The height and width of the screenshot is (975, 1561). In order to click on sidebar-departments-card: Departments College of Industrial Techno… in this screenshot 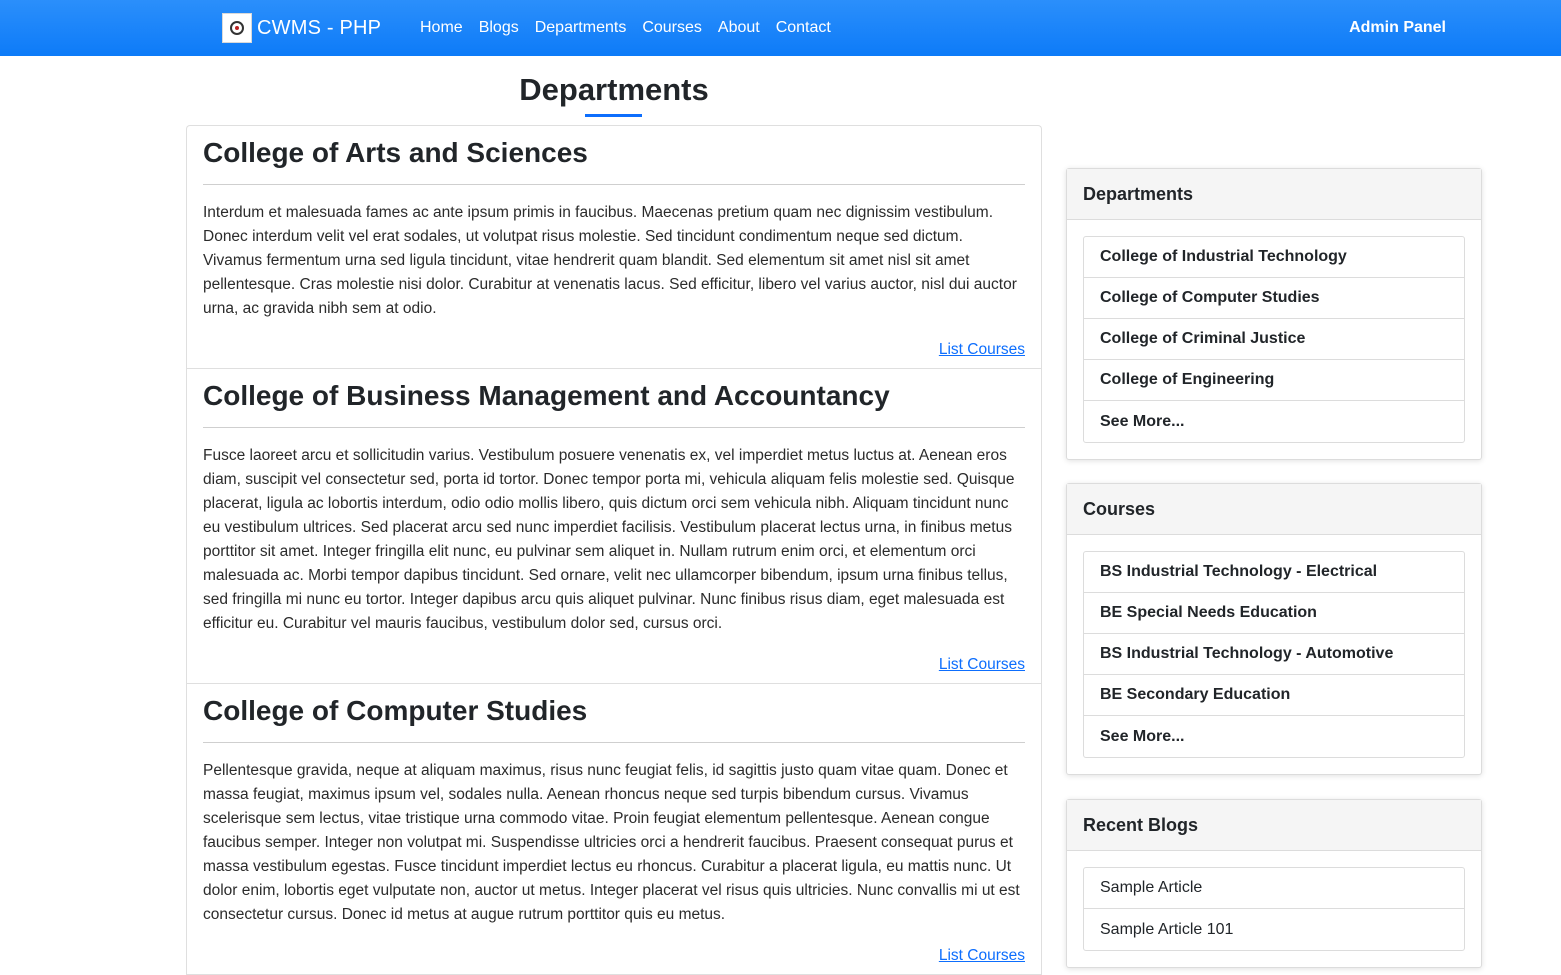, I will do `click(1274, 314)`.